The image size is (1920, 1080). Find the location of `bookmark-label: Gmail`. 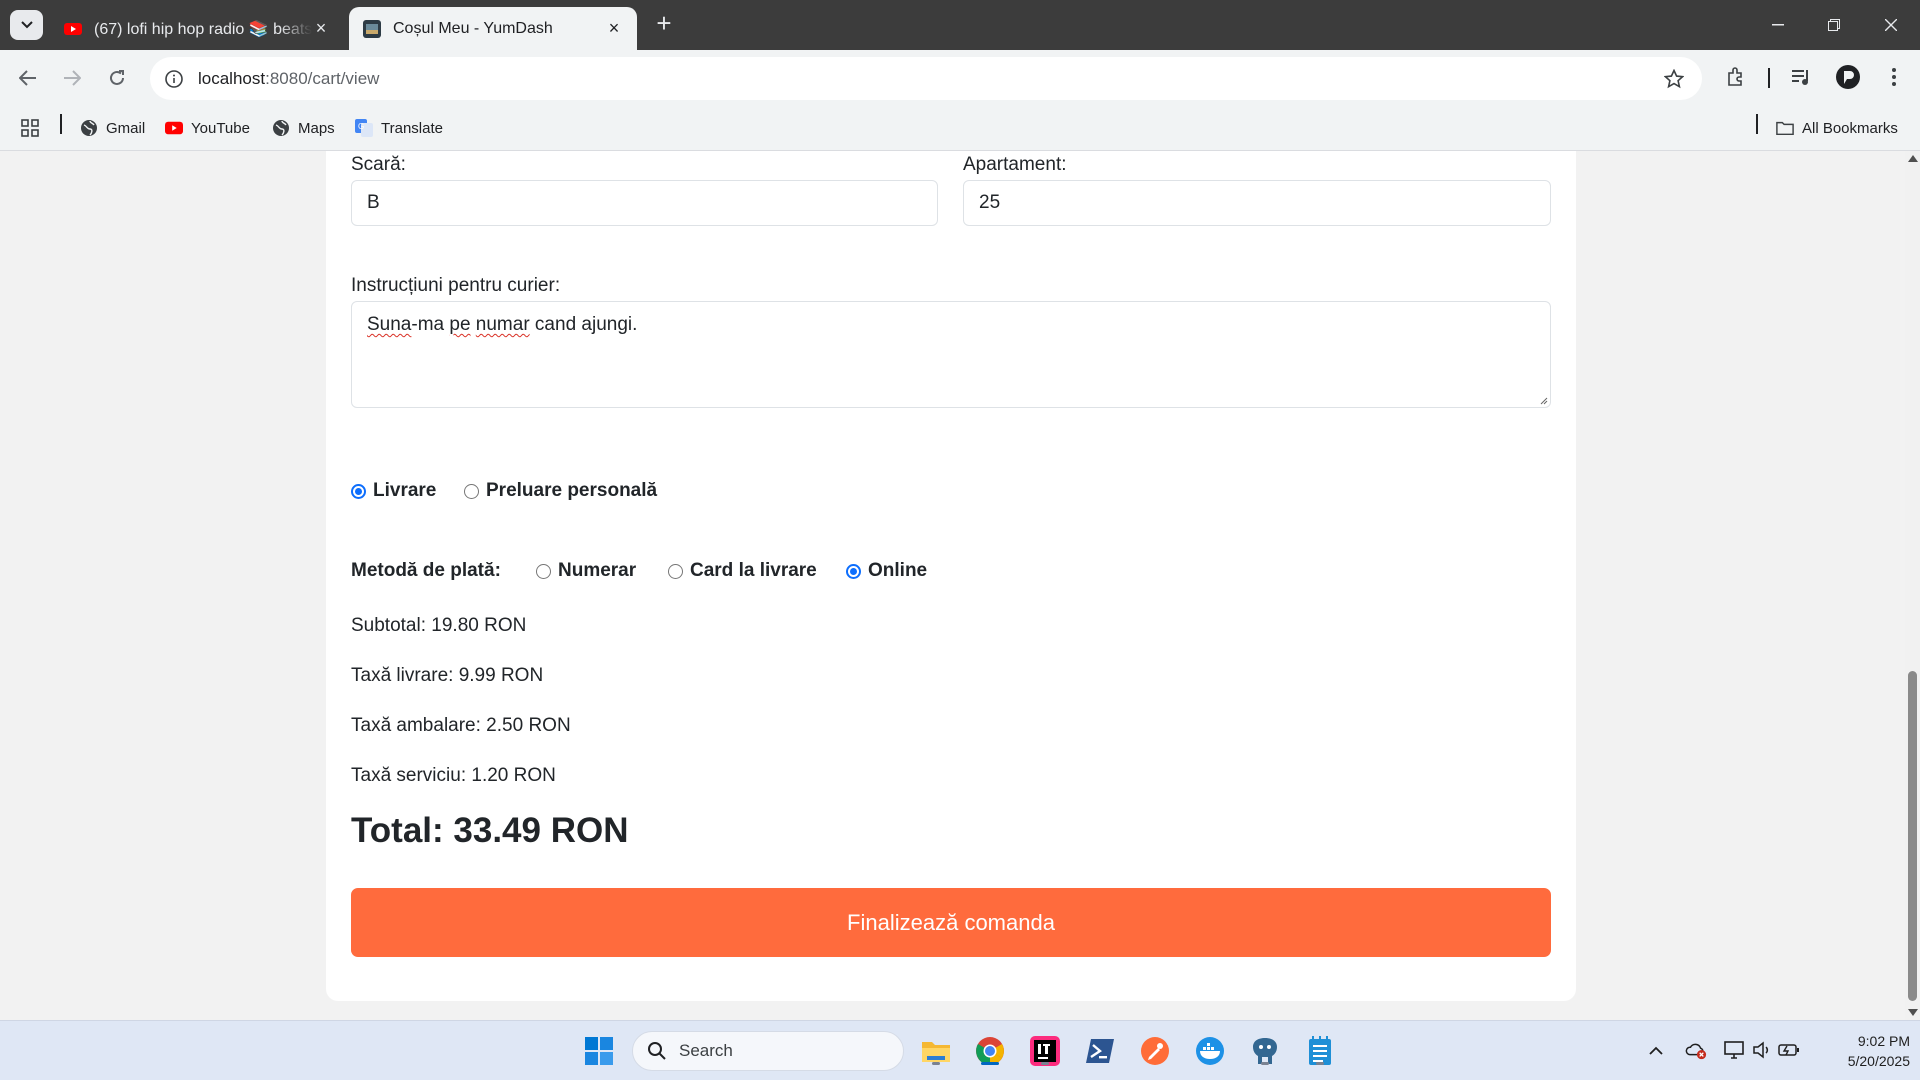

bookmark-label: Gmail is located at coordinates (126, 128).